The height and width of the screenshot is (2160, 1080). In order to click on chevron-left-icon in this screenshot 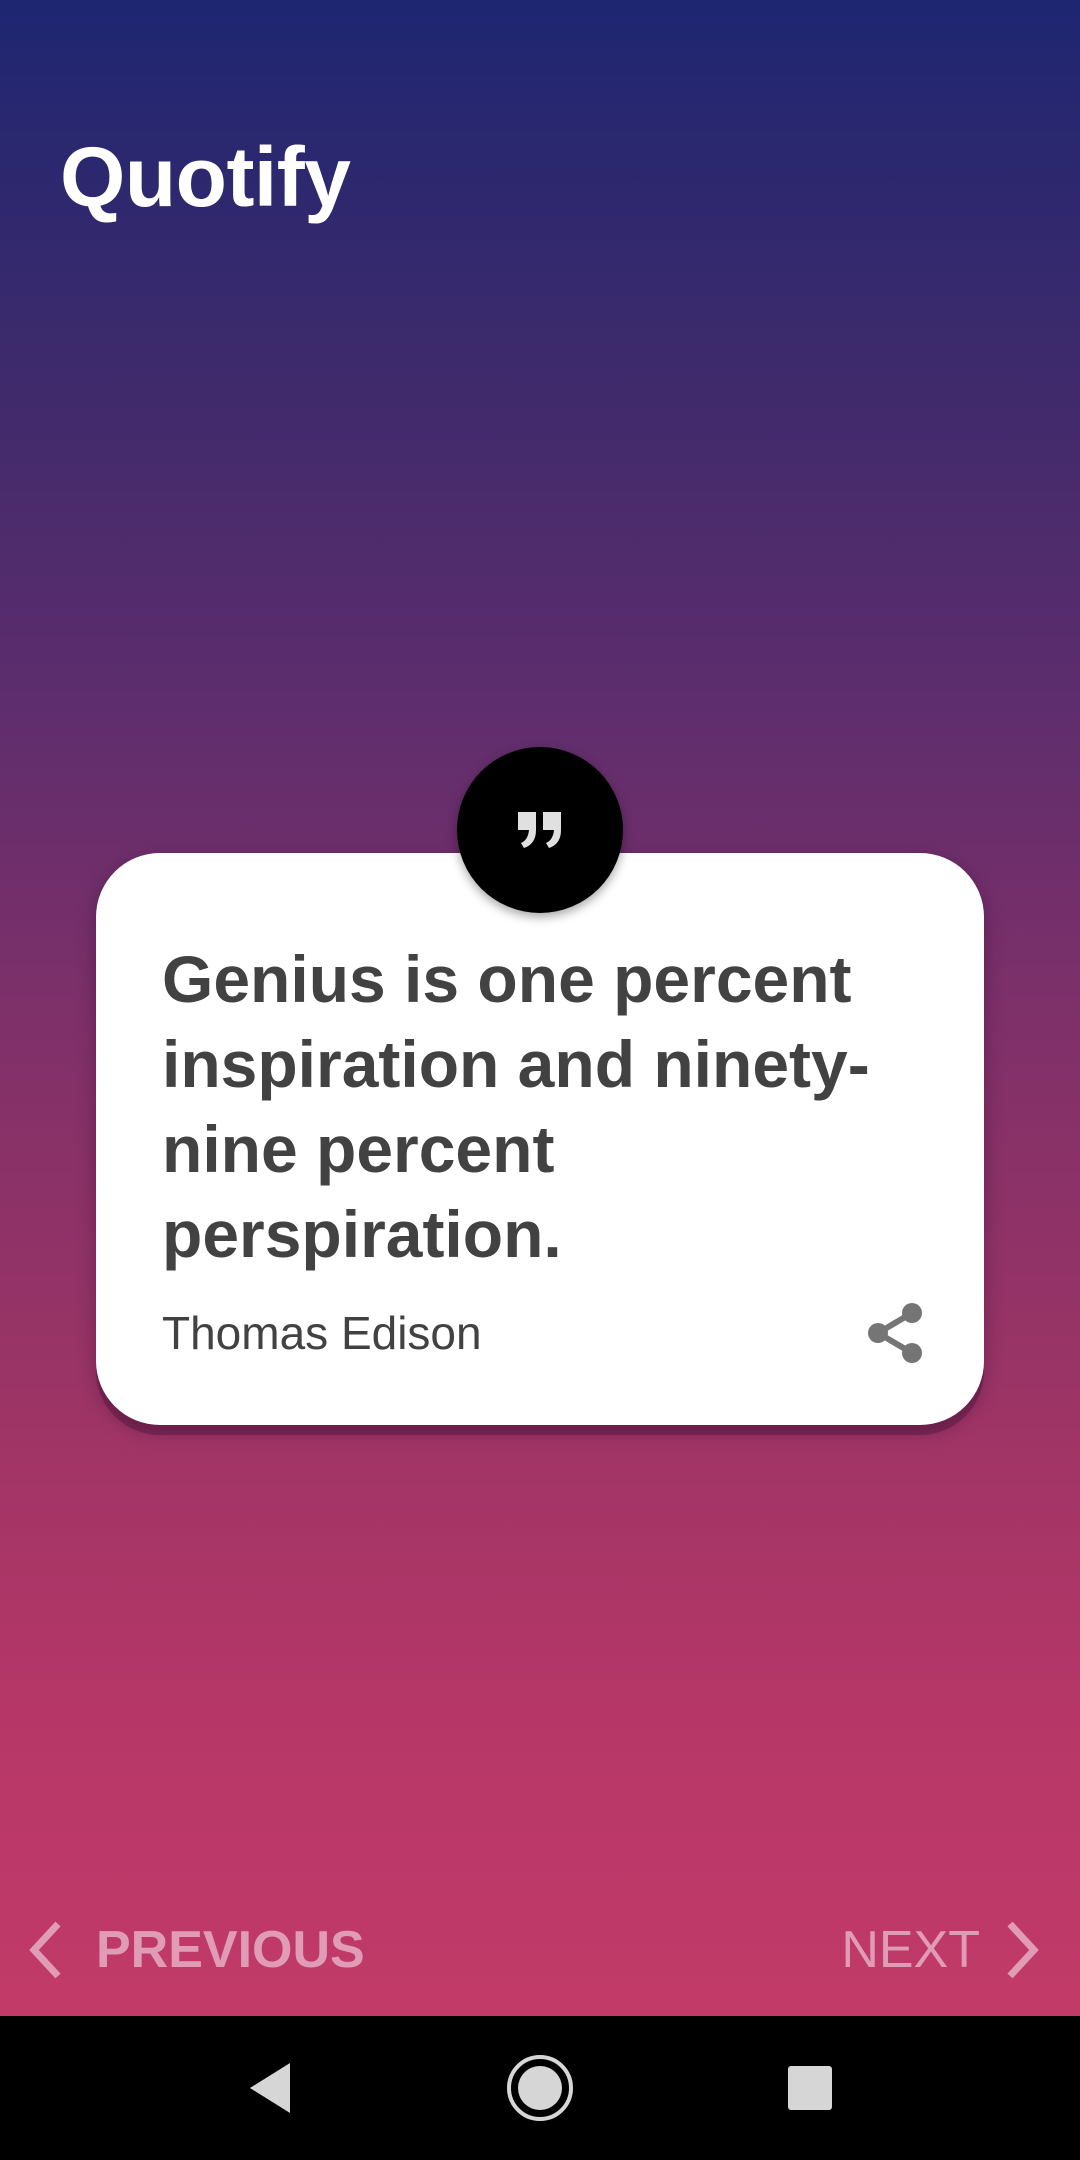, I will do `click(45, 1950)`.